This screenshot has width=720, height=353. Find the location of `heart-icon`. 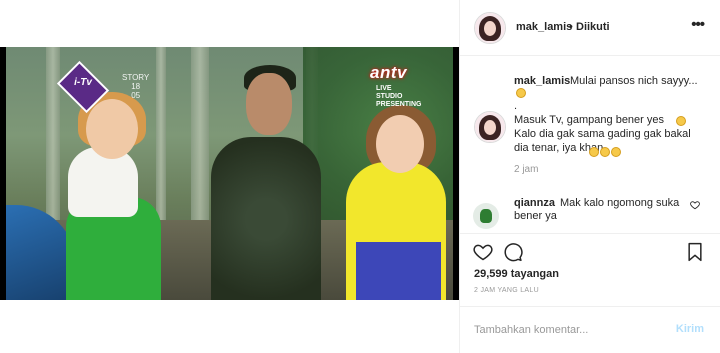

heart-icon is located at coordinates (483, 252).